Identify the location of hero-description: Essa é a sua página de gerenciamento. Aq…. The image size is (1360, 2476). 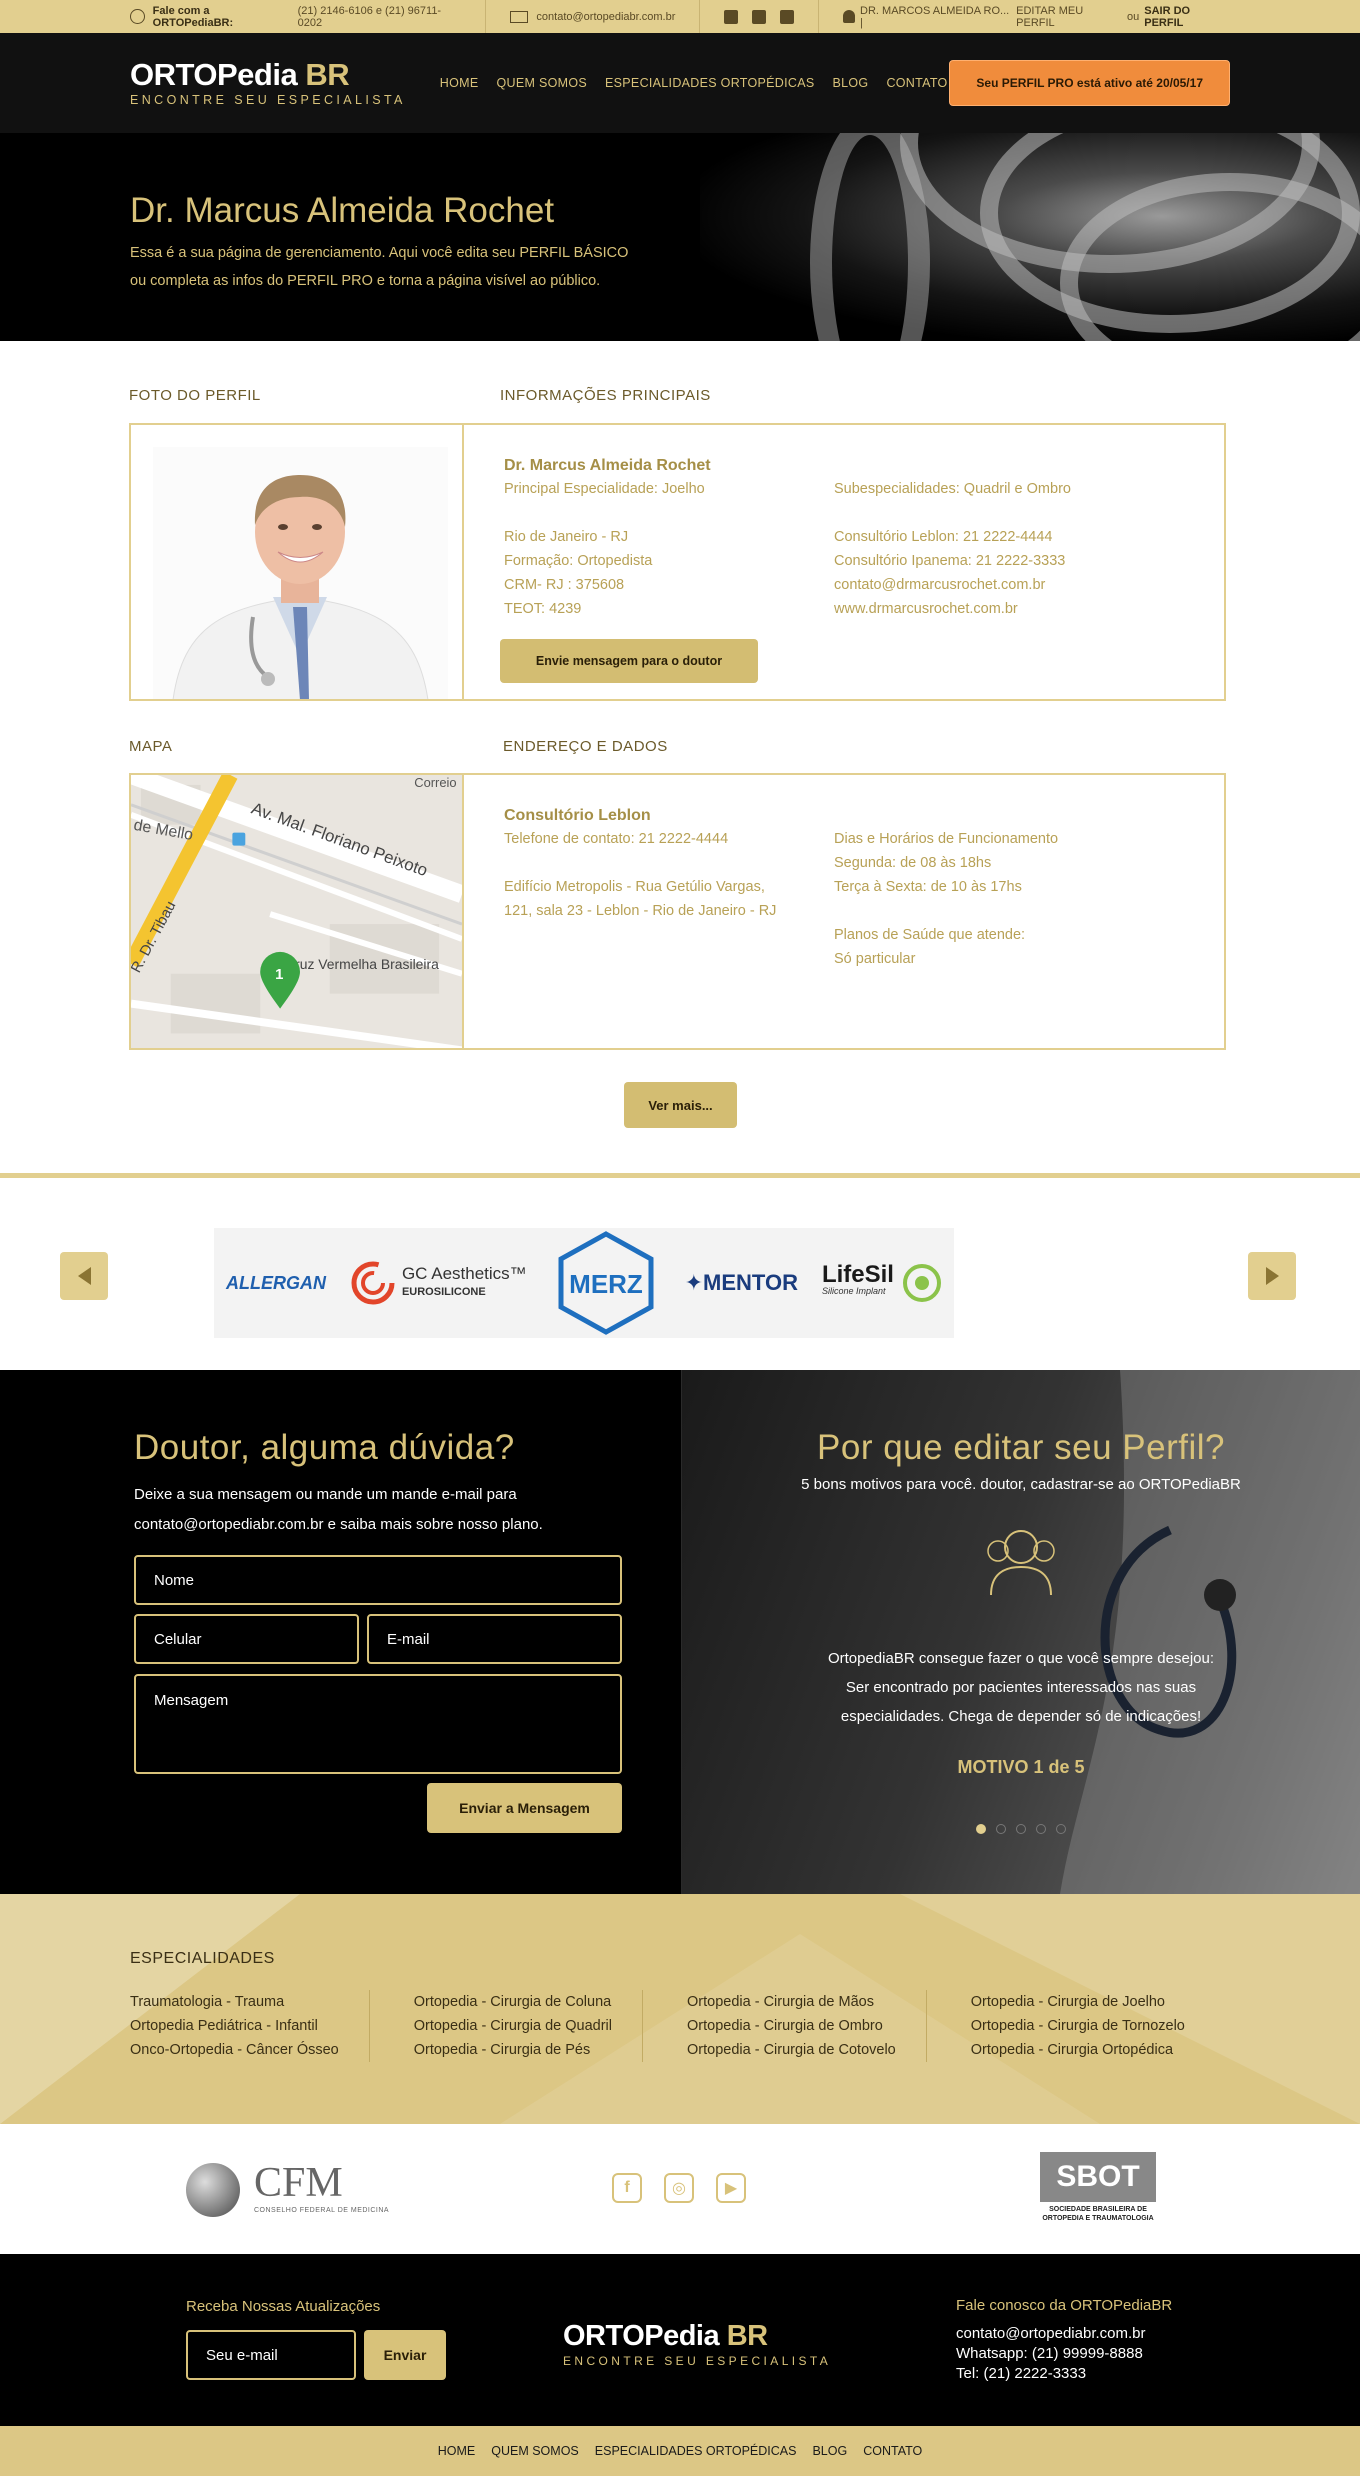
(680, 267).